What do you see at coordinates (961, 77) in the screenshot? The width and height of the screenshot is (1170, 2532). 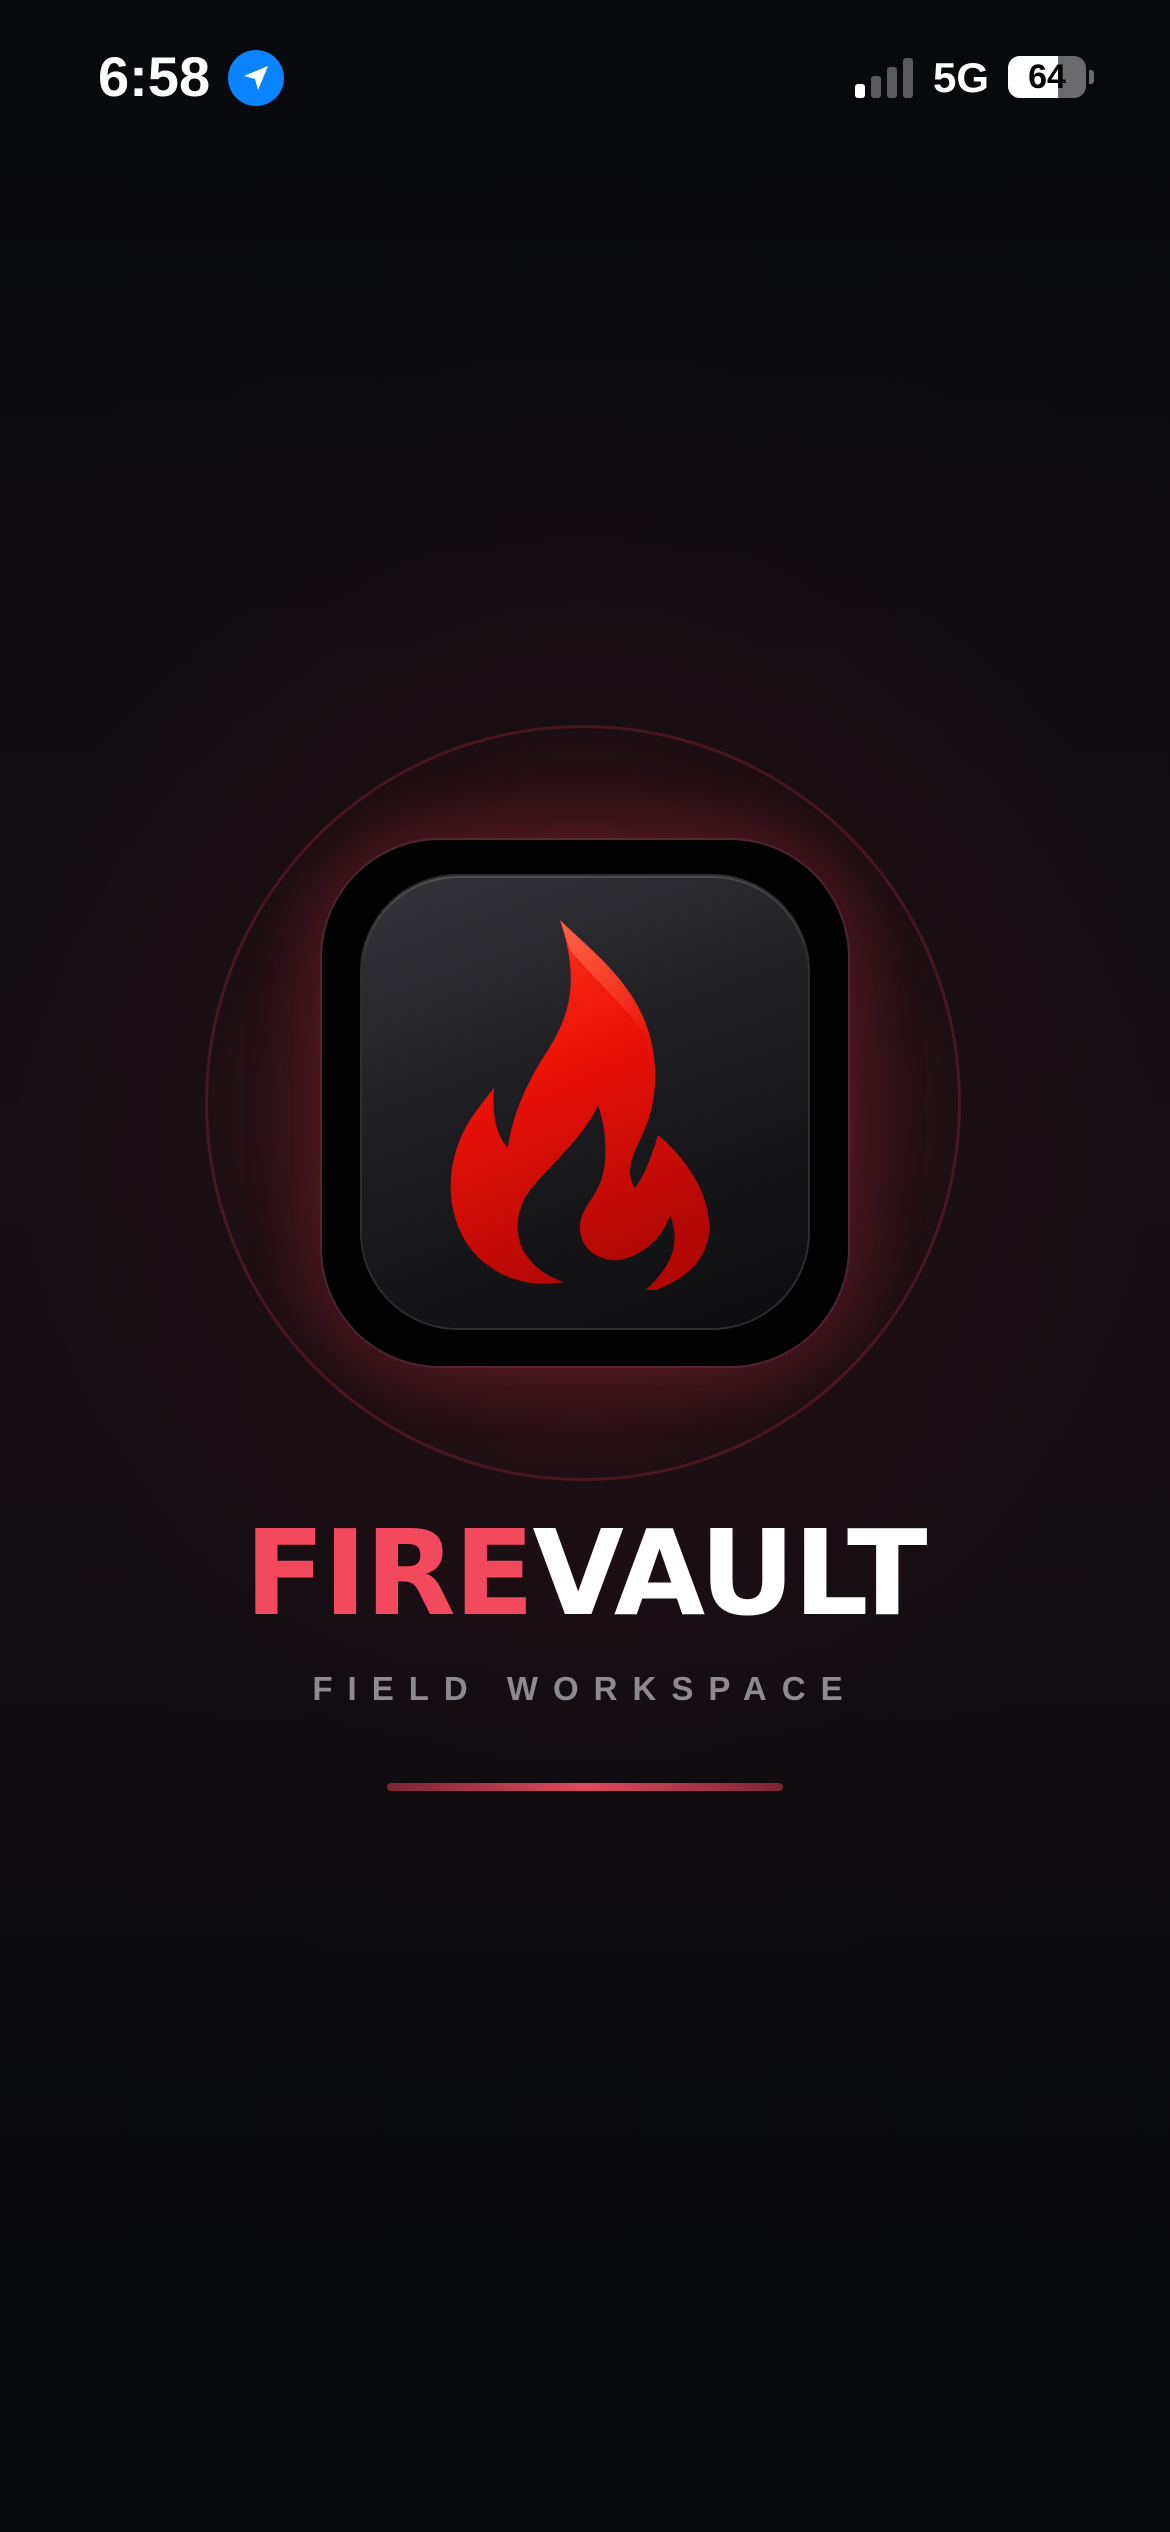 I see `network-type: 5G` at bounding box center [961, 77].